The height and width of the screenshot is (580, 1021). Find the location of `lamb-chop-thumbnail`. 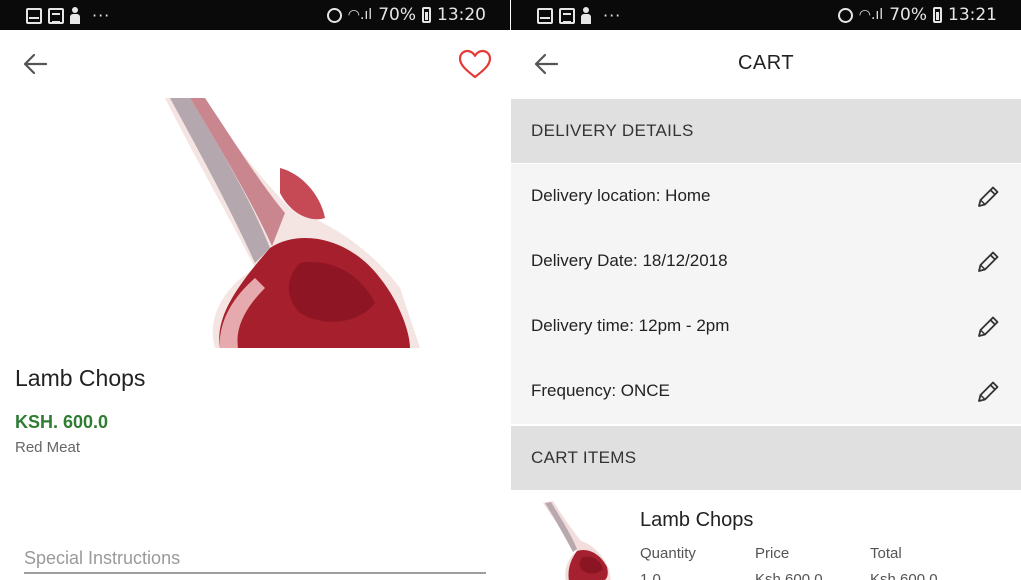

lamb-chop-thumbnail is located at coordinates (577, 540).